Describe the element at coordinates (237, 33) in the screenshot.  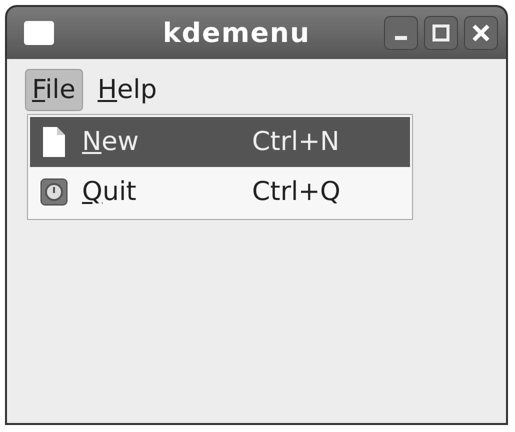
I see `window-title: kdemenu` at that location.